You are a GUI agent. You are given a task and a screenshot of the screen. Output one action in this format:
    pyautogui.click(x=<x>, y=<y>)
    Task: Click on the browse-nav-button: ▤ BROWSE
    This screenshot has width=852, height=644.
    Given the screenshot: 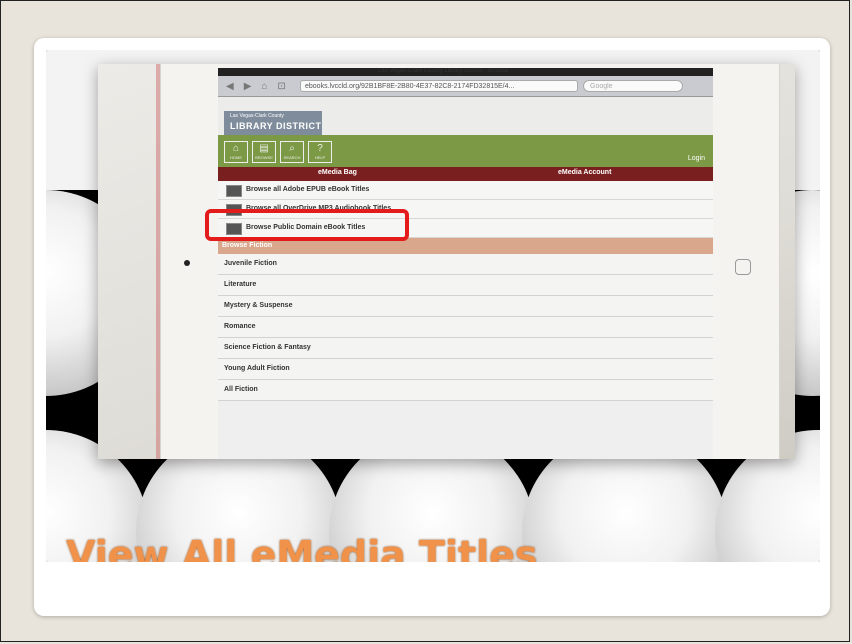 What is the action you would take?
    pyautogui.click(x=264, y=152)
    